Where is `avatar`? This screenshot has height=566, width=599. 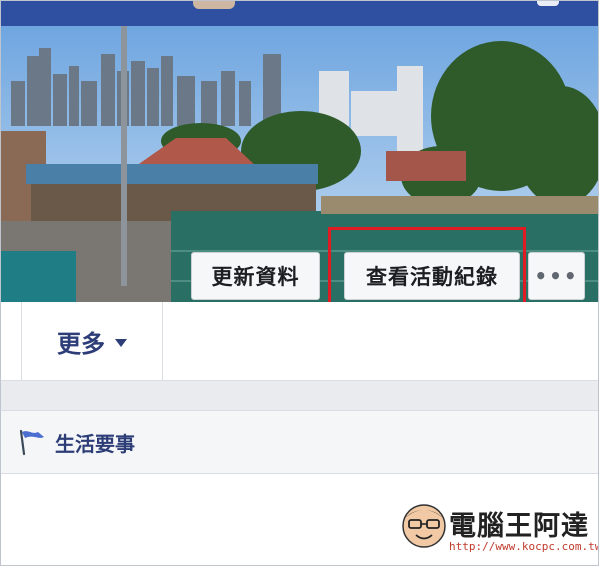 avatar is located at coordinates (214, 5).